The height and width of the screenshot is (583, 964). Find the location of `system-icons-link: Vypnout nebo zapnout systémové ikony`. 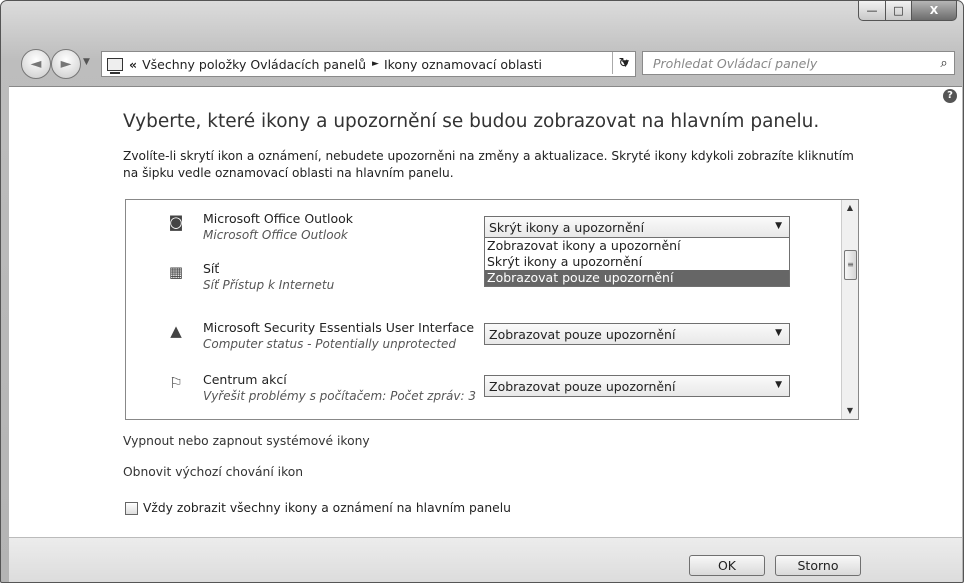

system-icons-link: Vypnout nebo zapnout systémové ikony is located at coordinates (246, 441).